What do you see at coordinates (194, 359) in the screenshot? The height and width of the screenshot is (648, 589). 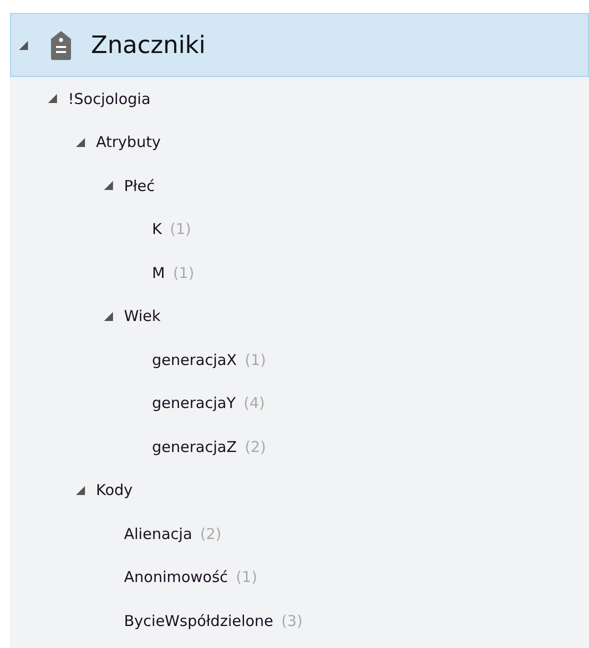 I see `tree-item-label: generacjaX` at bounding box center [194, 359].